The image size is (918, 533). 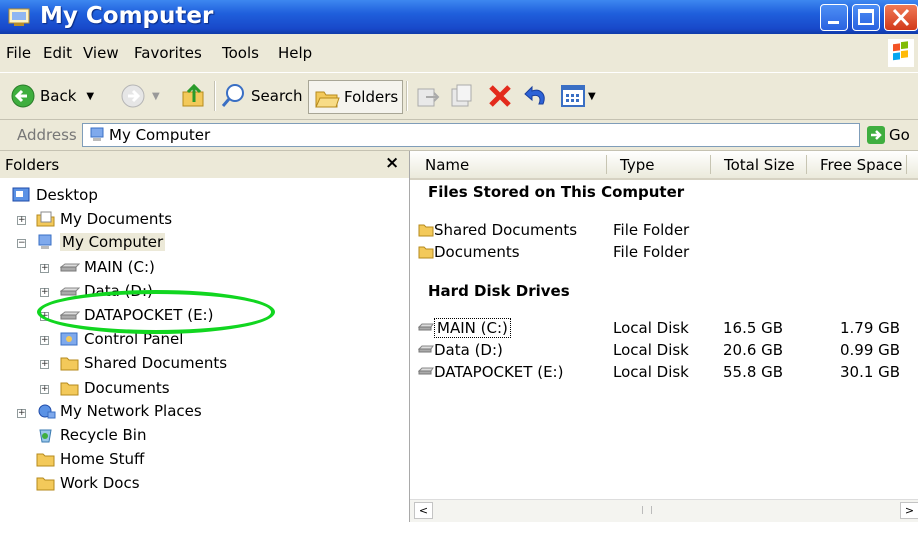 I want to click on tree-item-recycle-bin: Recycle Bin, so click(x=91, y=434).